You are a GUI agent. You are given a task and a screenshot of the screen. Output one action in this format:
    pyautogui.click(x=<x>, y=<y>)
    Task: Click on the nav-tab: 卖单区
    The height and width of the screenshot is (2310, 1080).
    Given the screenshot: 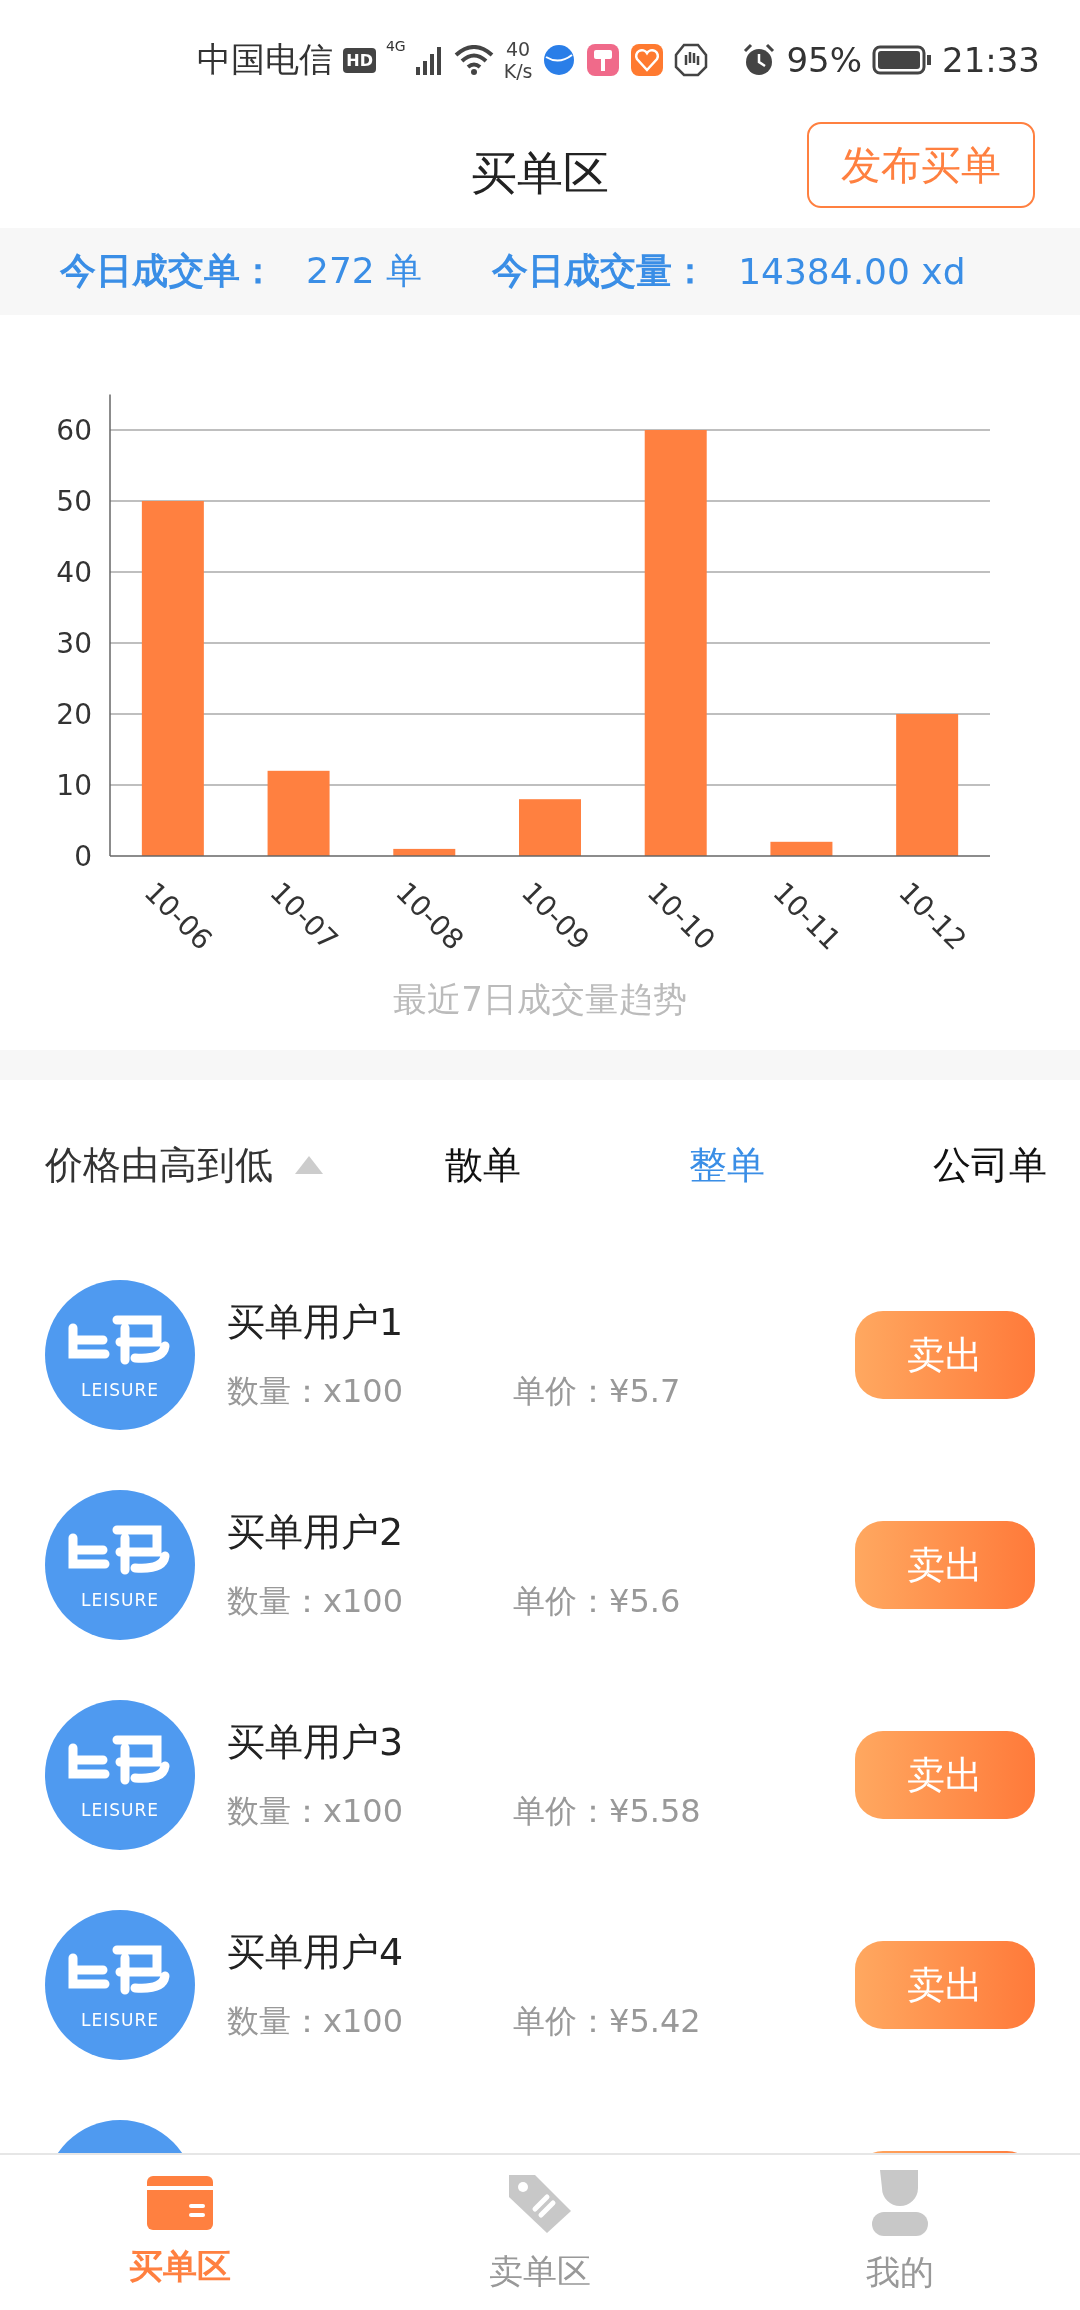 What is the action you would take?
    pyautogui.click(x=540, y=2232)
    